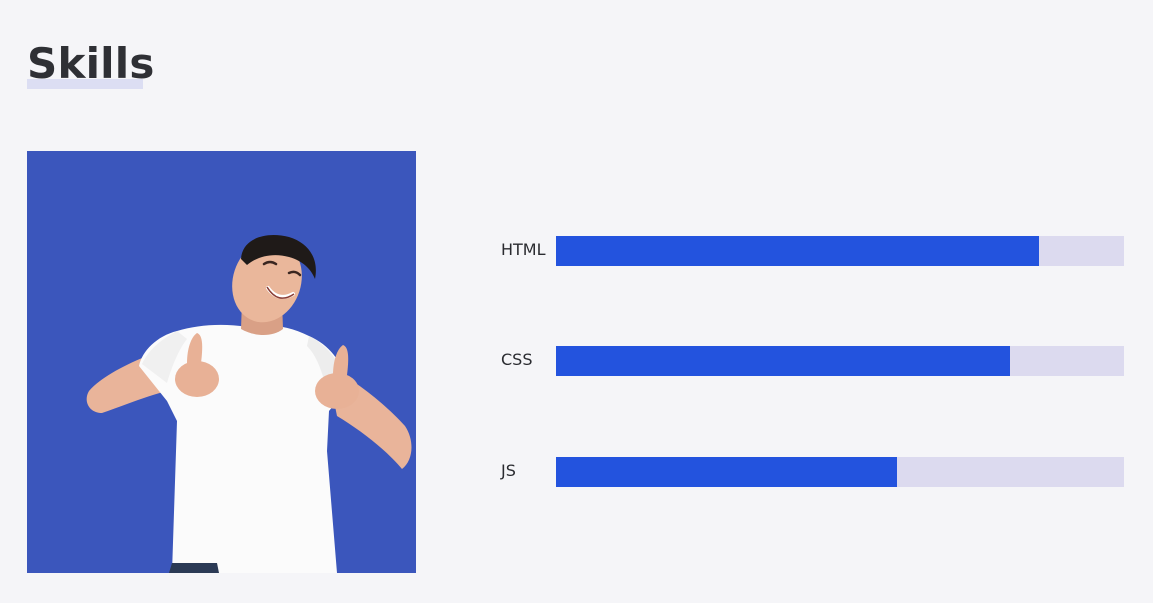 This screenshot has height=603, width=1153. What do you see at coordinates (726, 472) in the screenshot?
I see `skill-bar-fill-js` at bounding box center [726, 472].